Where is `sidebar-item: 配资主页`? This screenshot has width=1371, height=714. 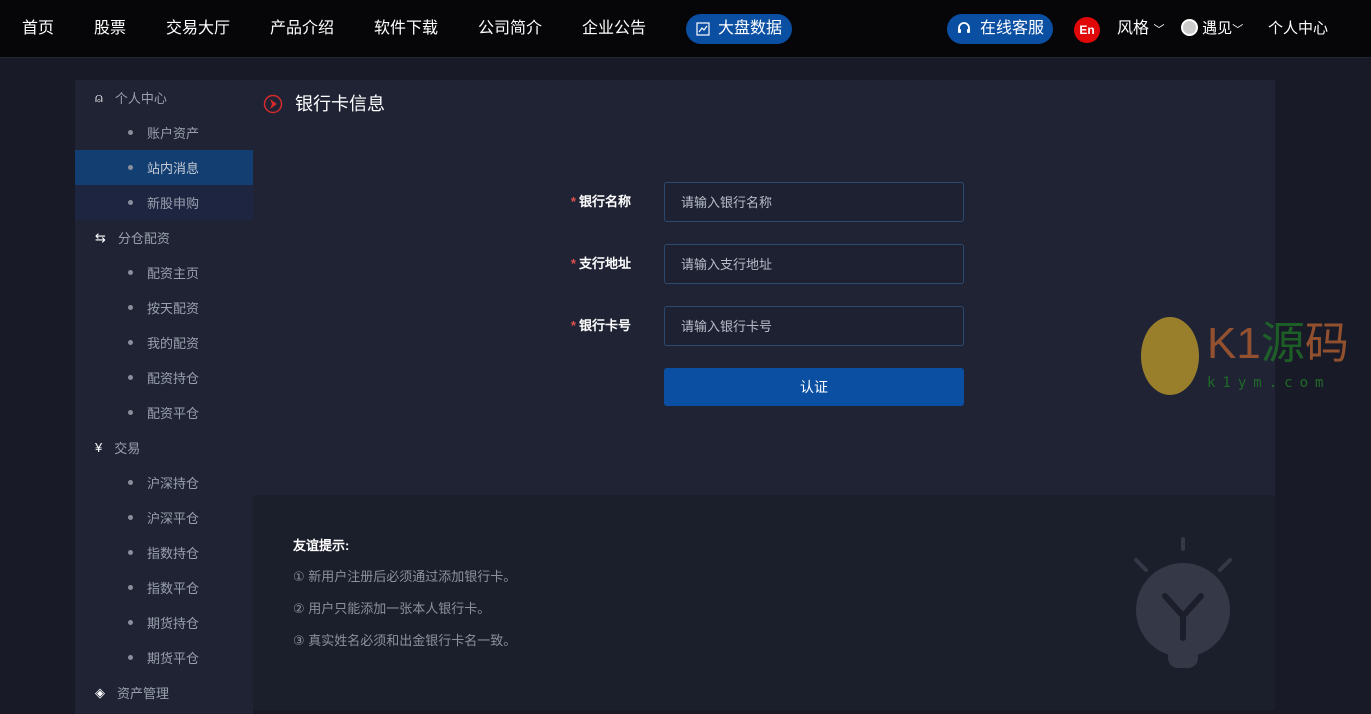
sidebar-item: 配资主页 is located at coordinates (164, 272).